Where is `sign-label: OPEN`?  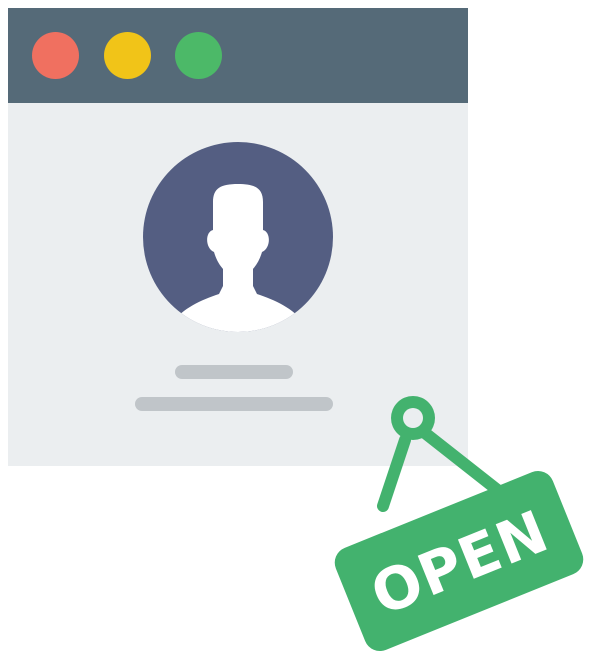
sign-label: OPEN is located at coordinates (460, 563).